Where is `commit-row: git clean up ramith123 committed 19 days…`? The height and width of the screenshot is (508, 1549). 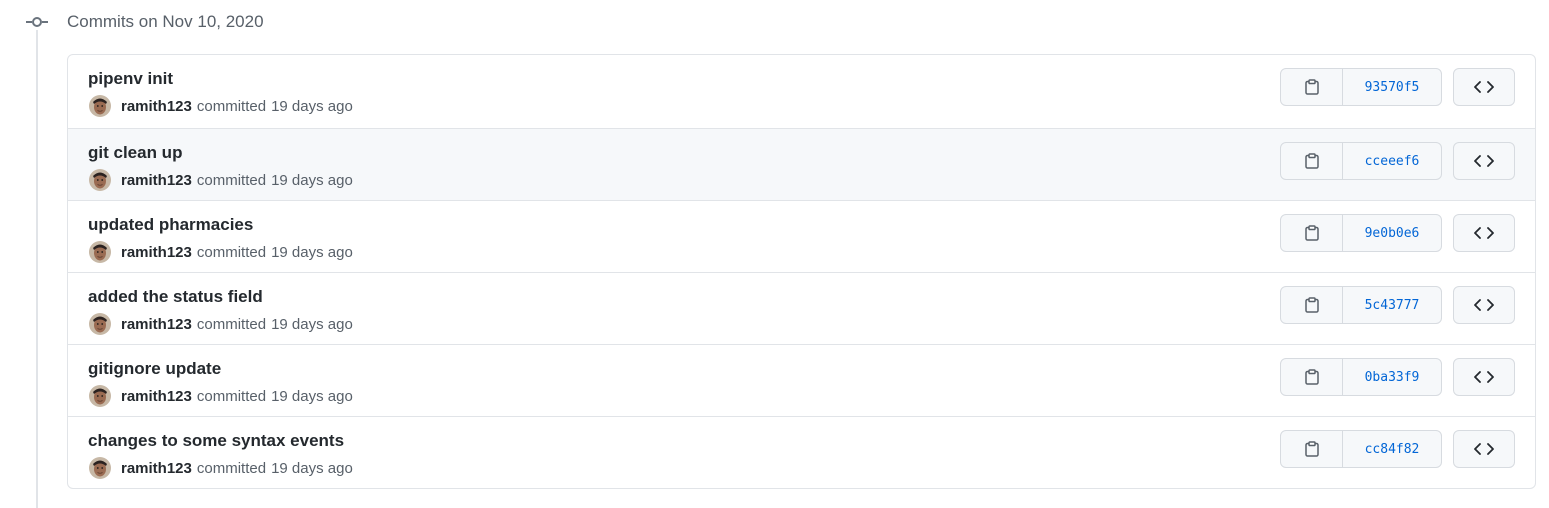
commit-row: git clean up ramith123 committed 19 days… is located at coordinates (801, 164).